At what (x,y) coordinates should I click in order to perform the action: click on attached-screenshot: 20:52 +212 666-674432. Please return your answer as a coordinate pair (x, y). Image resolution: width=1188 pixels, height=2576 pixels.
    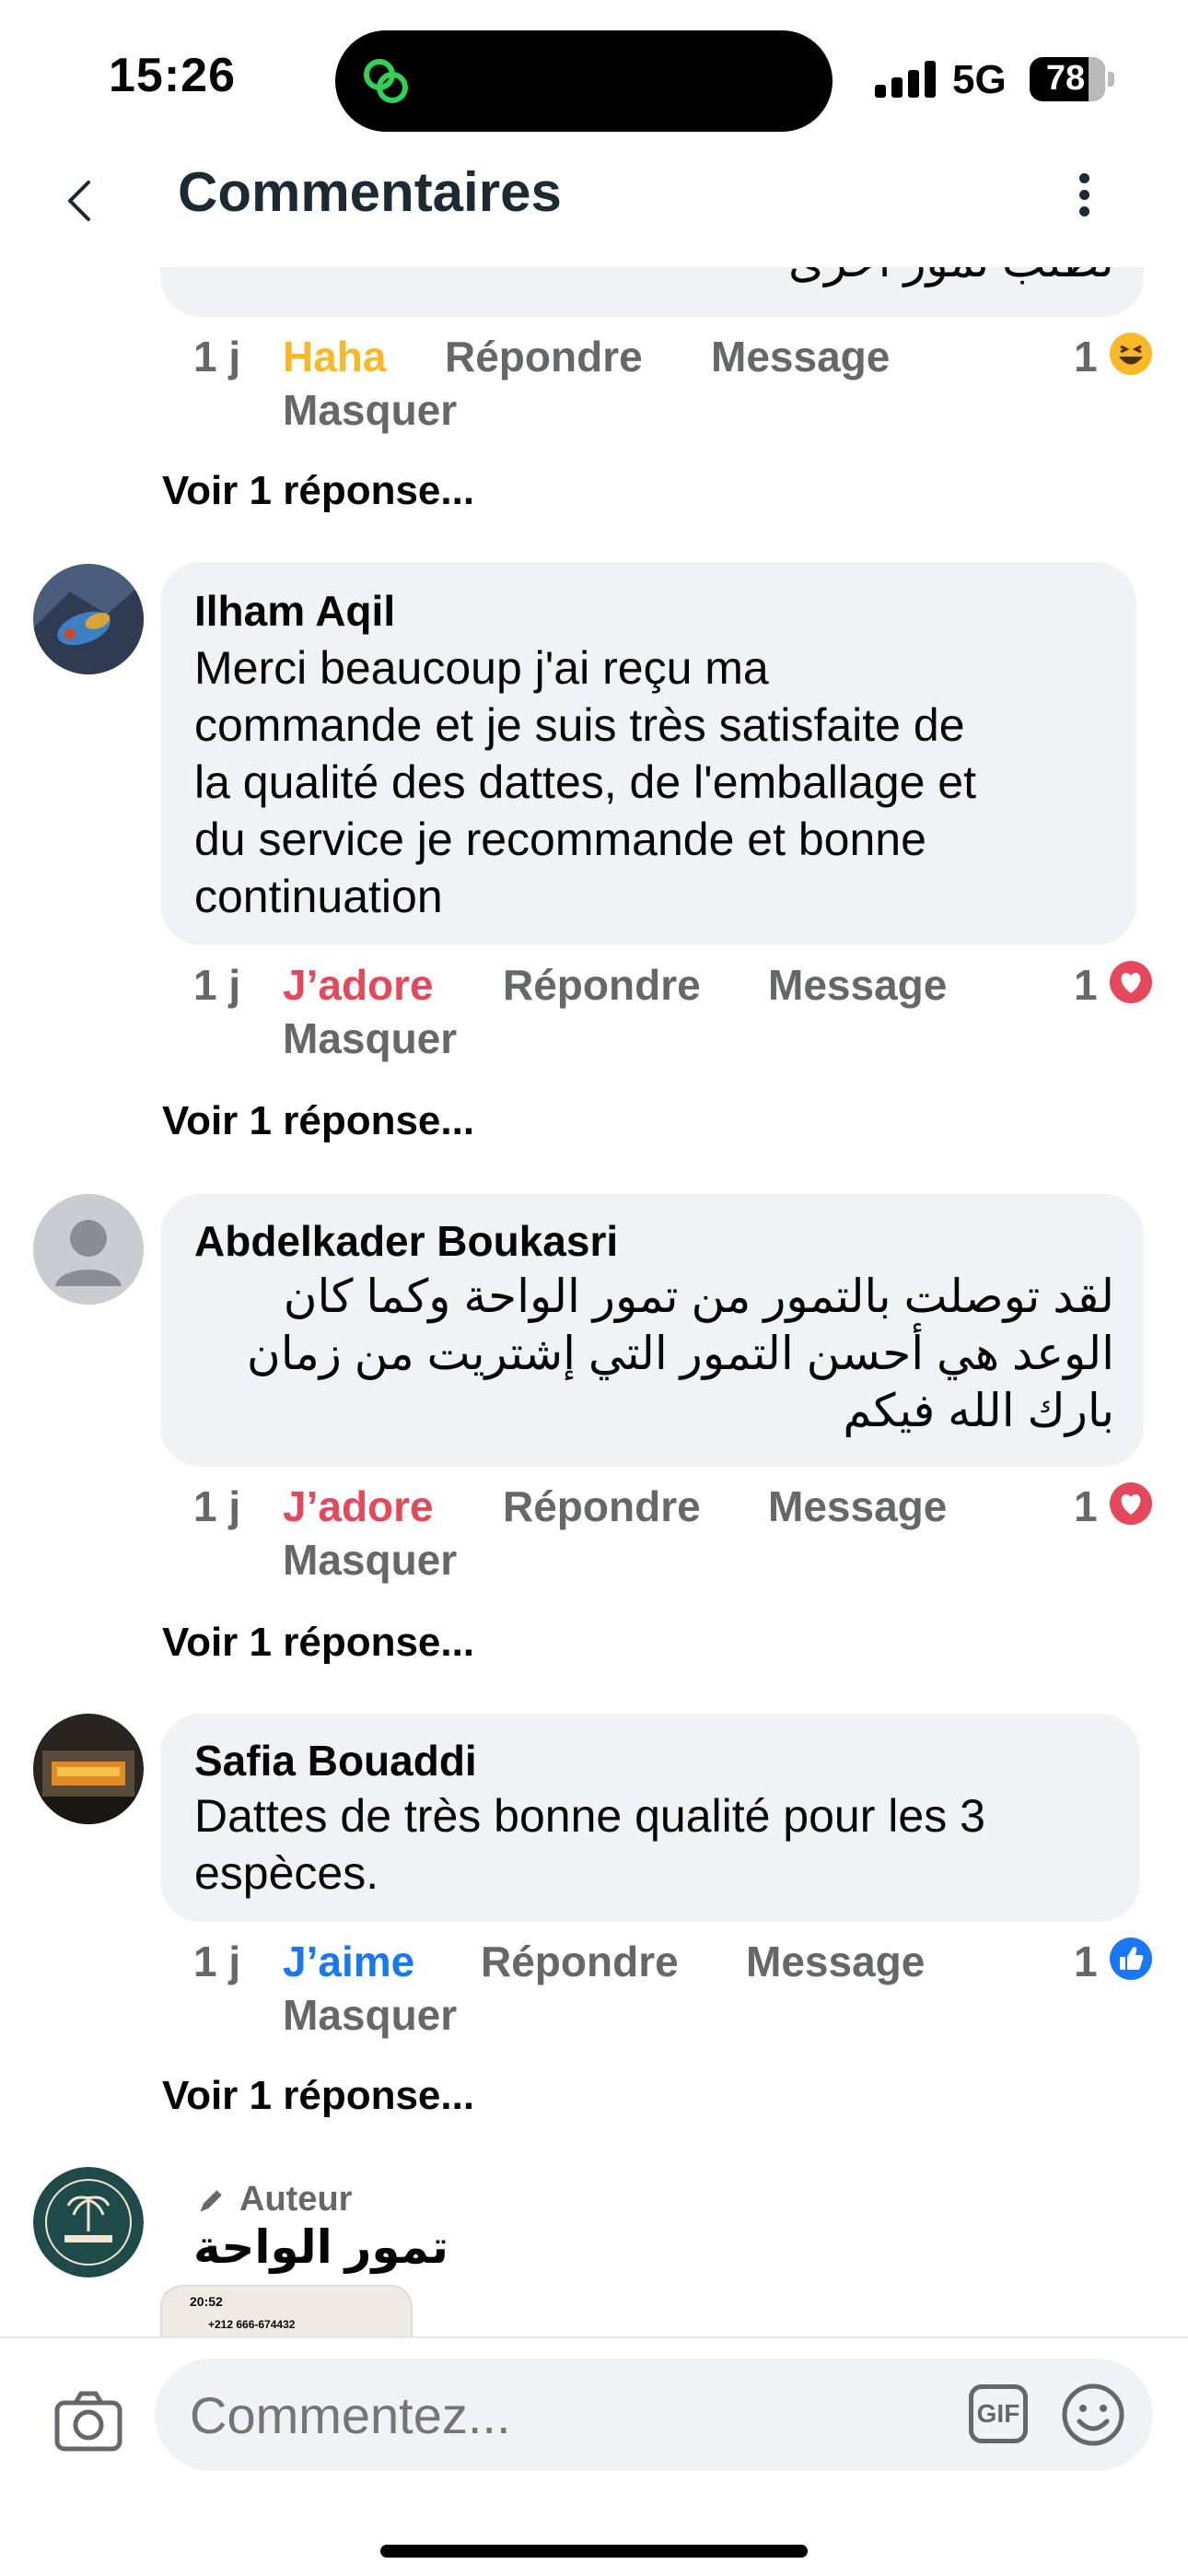
    Looking at the image, I should click on (286, 2310).